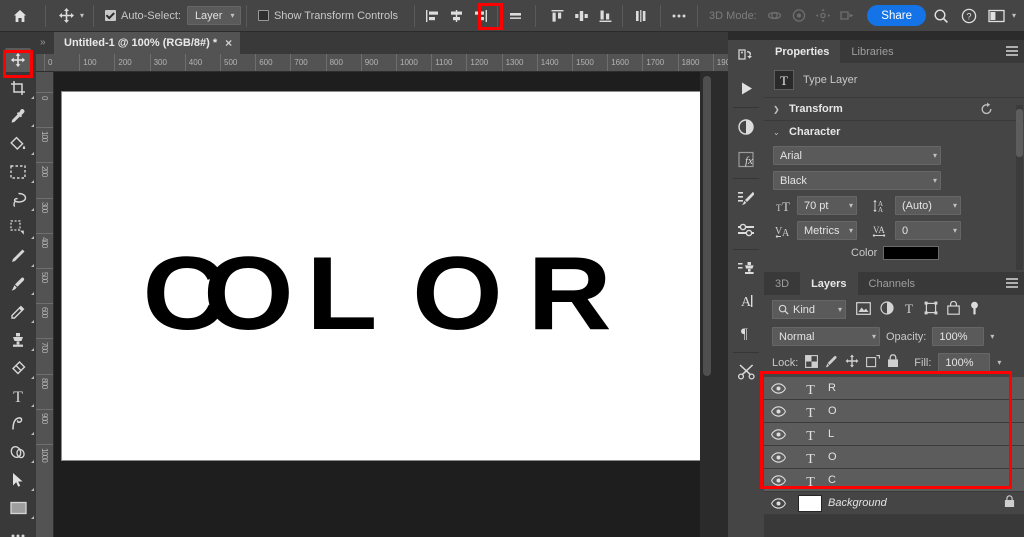  Describe the element at coordinates (557, 16) in the screenshot. I see `distribute-top-edges-button` at that location.